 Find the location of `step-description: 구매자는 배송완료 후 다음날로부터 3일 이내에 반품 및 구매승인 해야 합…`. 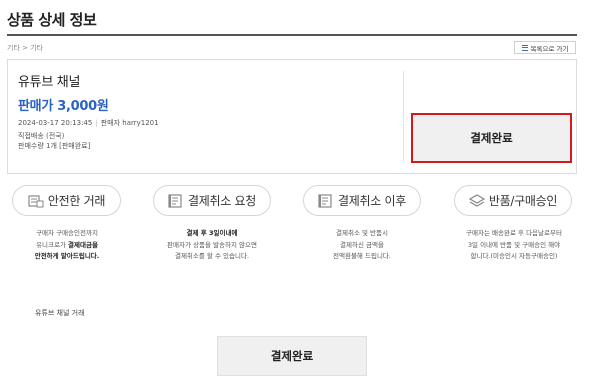

step-description: 구매자는 배송완료 후 다음날로부터 3일 이내에 반품 및 구매승인 해야 합… is located at coordinates (514, 245).